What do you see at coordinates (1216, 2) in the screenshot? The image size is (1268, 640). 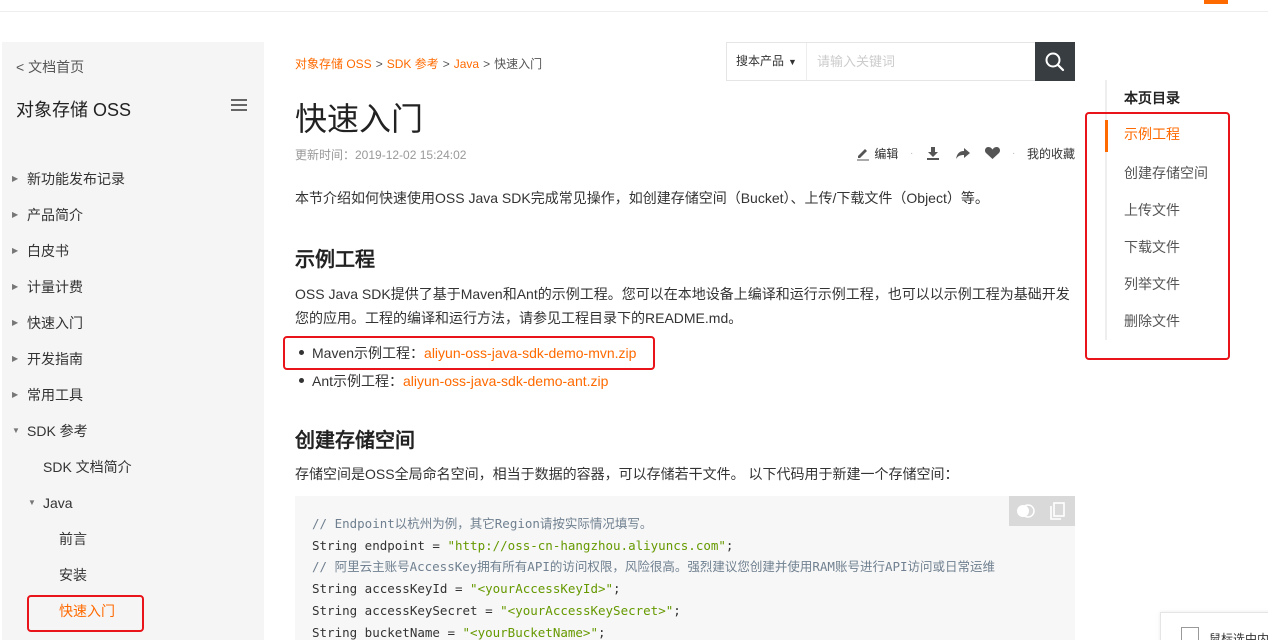 I see `top-accent` at bounding box center [1216, 2].